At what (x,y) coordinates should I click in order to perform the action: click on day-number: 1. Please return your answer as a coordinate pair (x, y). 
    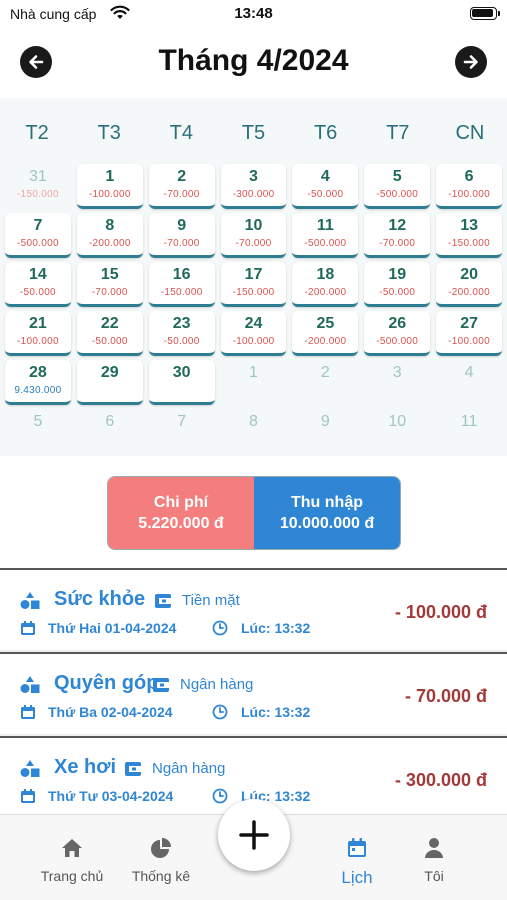
    Looking at the image, I should click on (110, 176).